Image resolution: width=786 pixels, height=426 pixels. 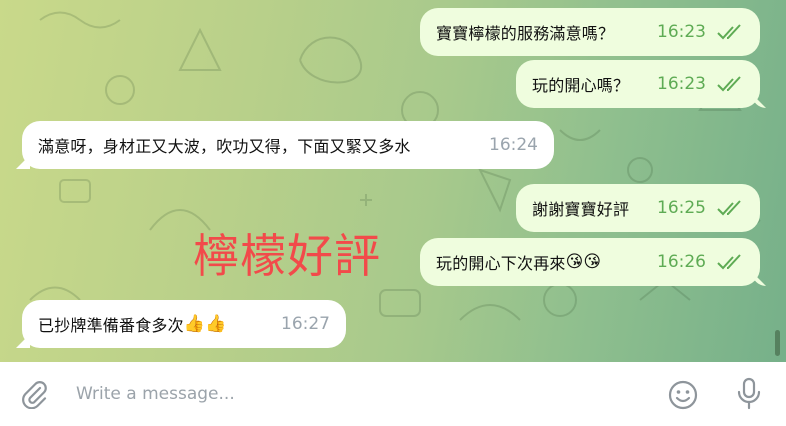 I want to click on message-bubble-outgoing: 玩的開心嗎？ 16:23, so click(x=638, y=84).